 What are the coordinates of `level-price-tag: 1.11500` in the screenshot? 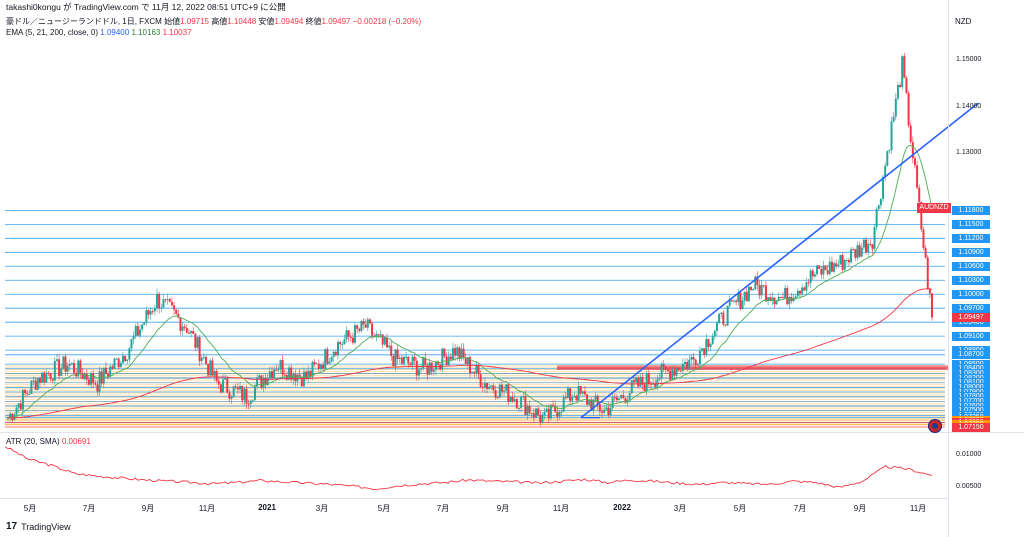 It's located at (971, 224).